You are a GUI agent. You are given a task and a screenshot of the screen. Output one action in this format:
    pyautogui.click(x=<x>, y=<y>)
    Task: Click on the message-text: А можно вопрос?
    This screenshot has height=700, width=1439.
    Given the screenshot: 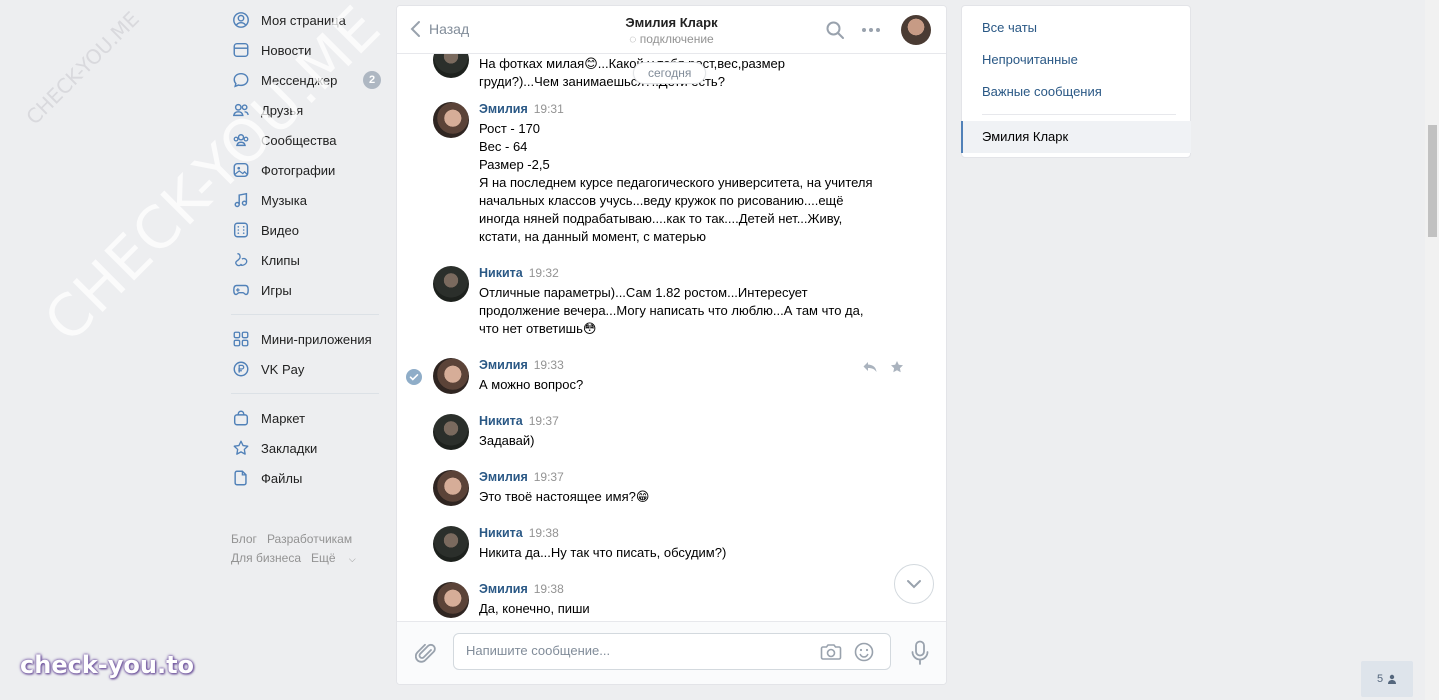 What is the action you would take?
    pyautogui.click(x=531, y=384)
    